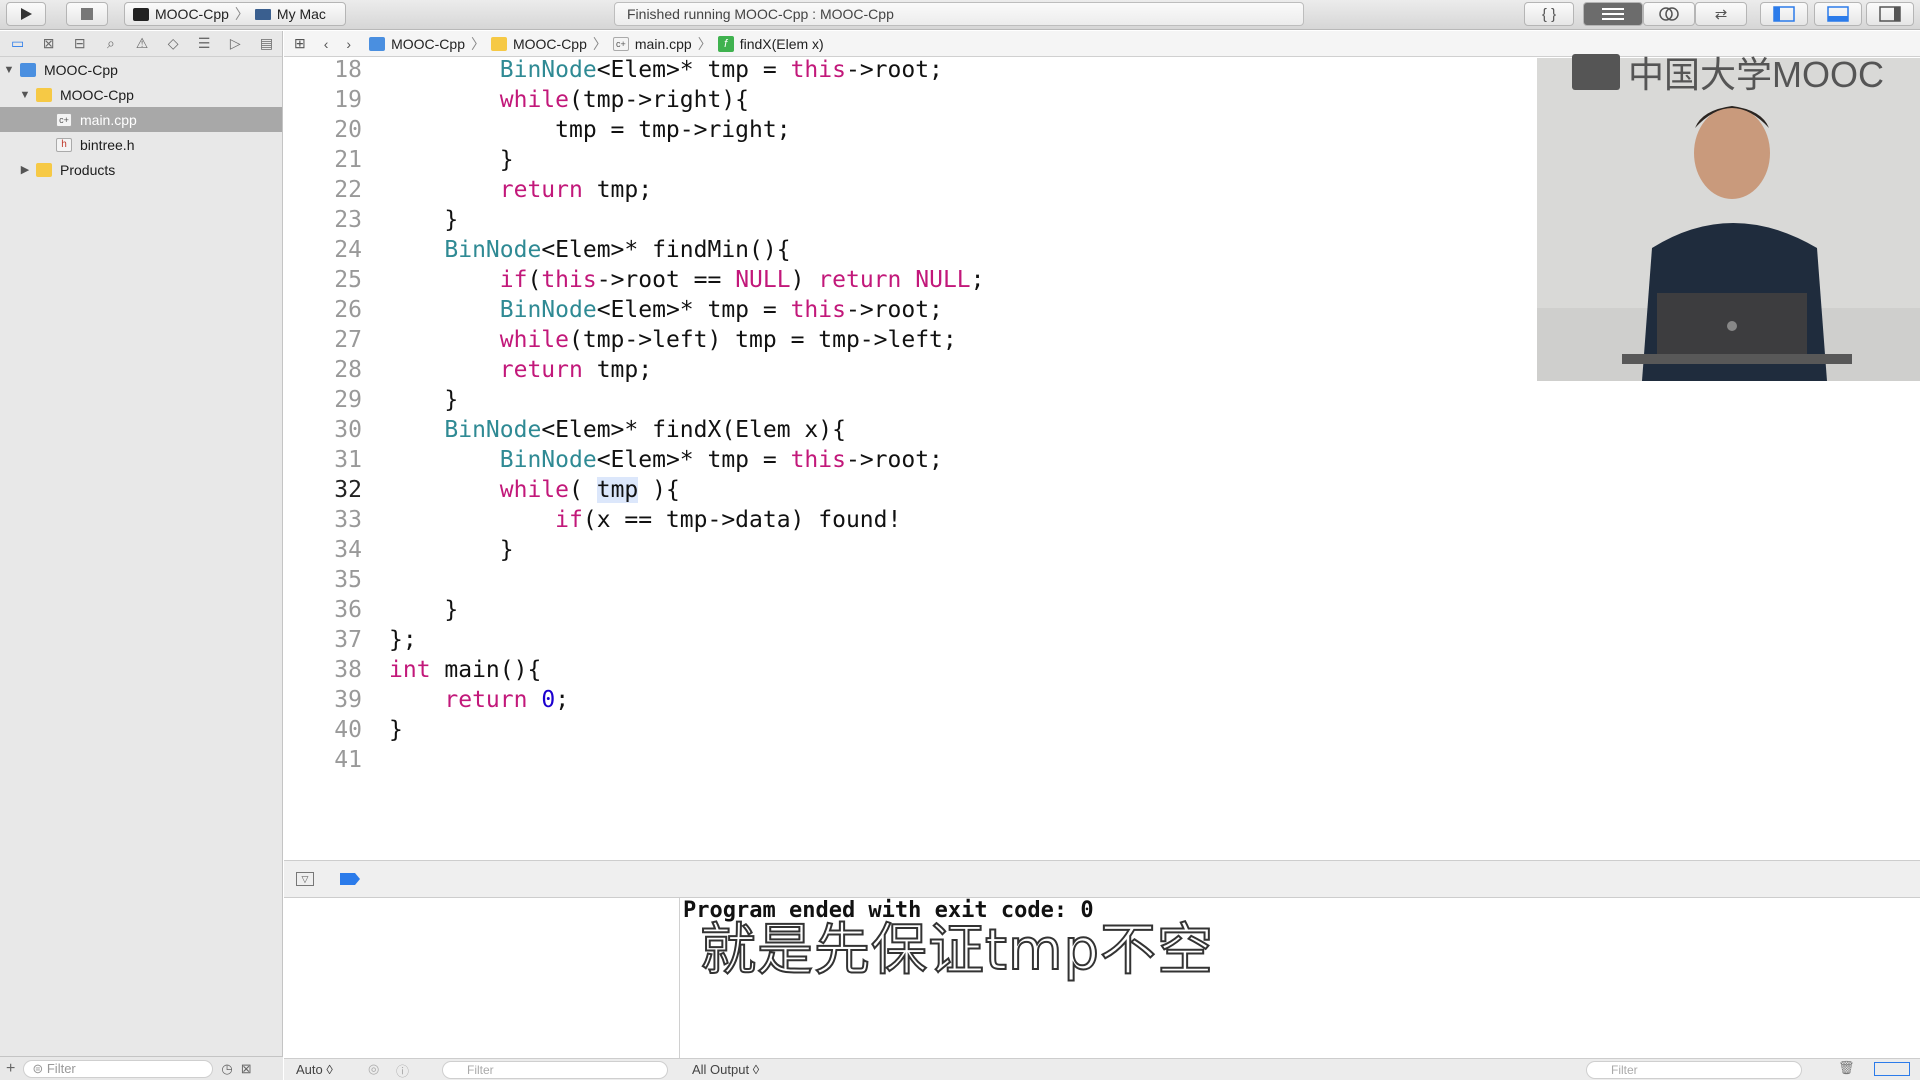 Image resolution: width=1920 pixels, height=1080 pixels. What do you see at coordinates (538, 44) in the screenshot?
I see `breadcrumb-group: MOOC-Cpp` at bounding box center [538, 44].